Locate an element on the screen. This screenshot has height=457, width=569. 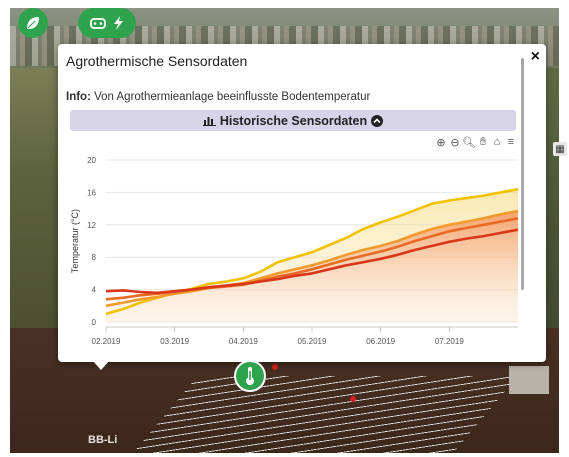
energy-button is located at coordinates (107, 23).